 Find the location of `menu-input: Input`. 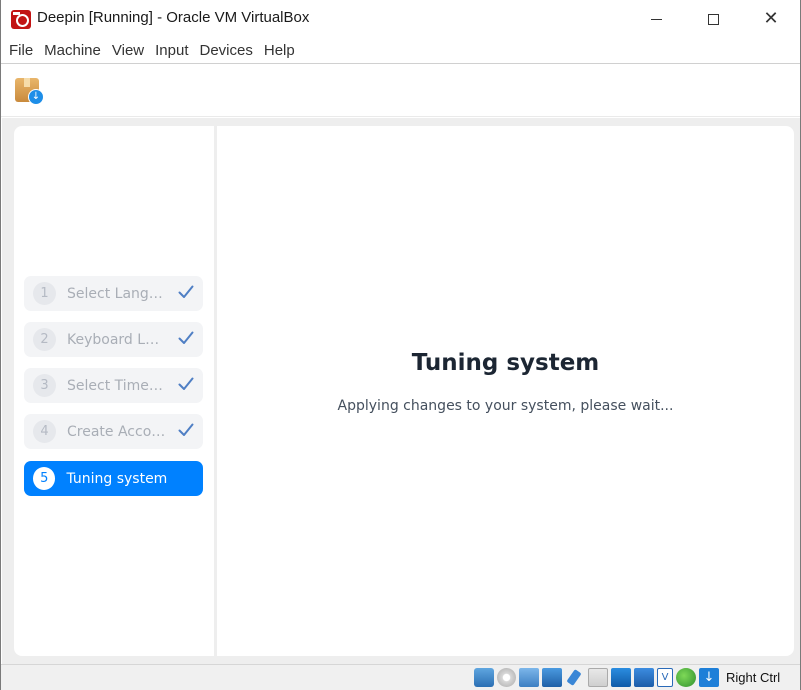

menu-input: Input is located at coordinates (171, 50).